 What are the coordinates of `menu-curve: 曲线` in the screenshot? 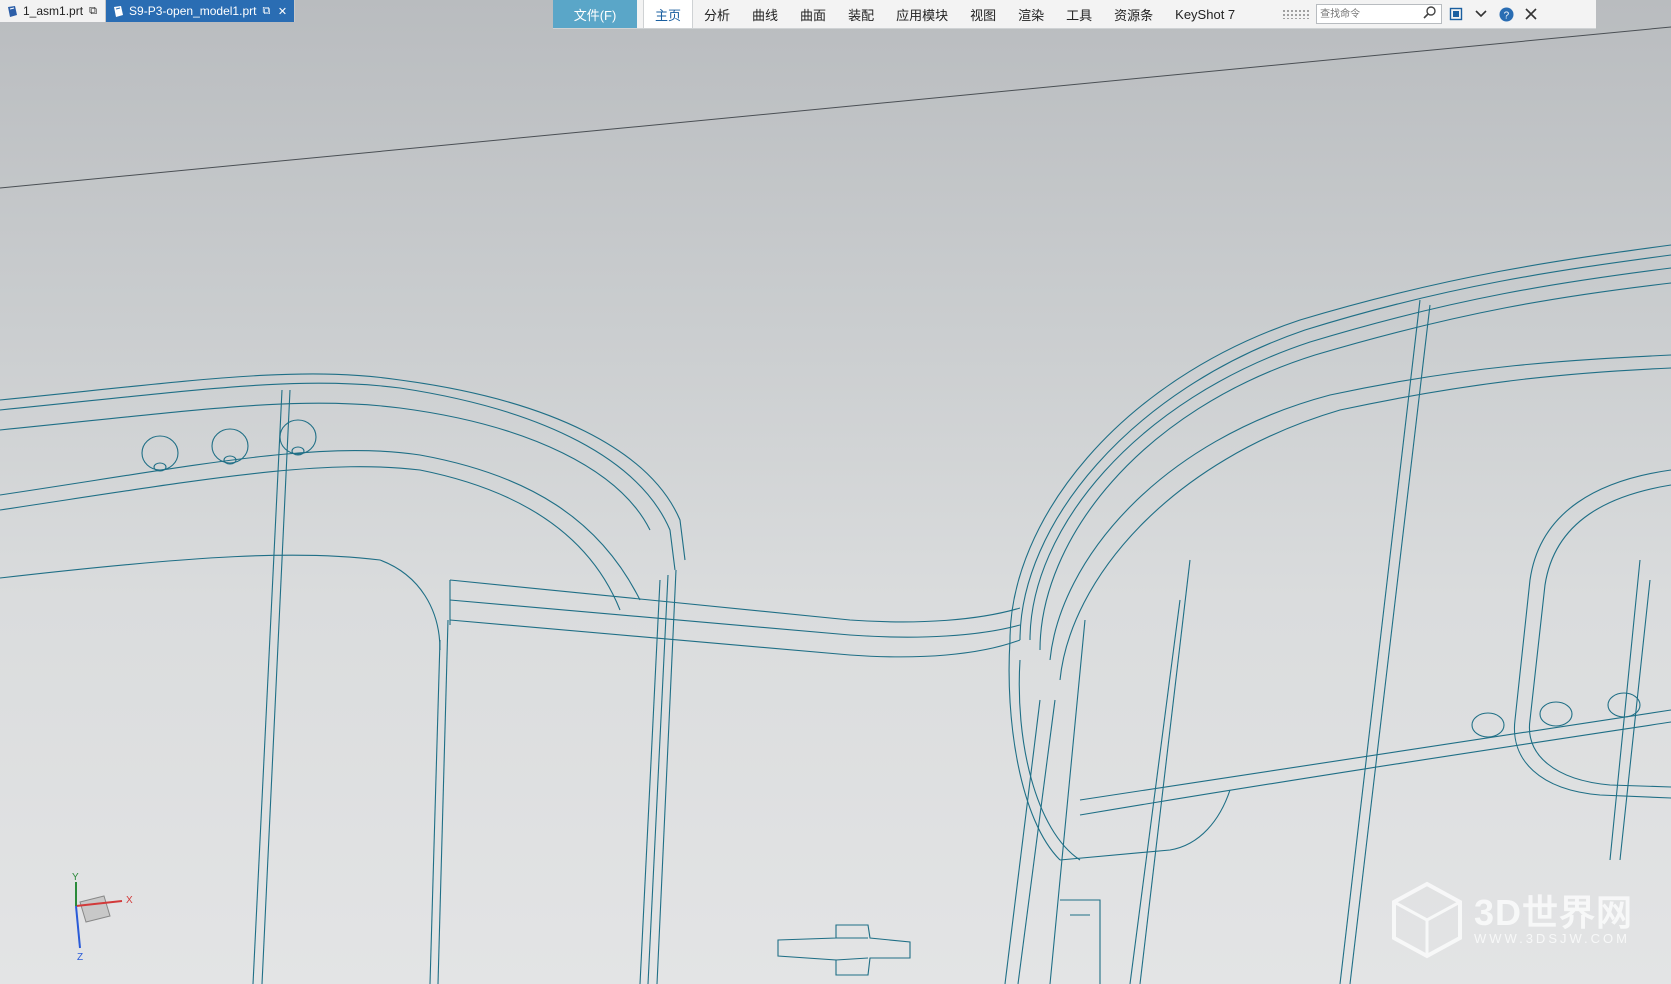 It's located at (765, 14).